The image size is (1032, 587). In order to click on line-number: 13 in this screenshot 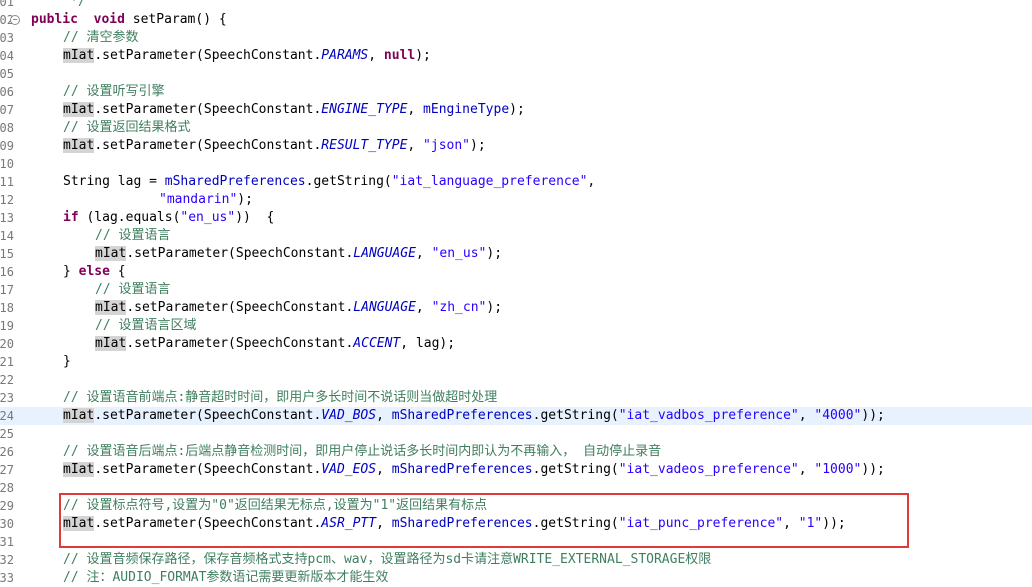, I will do `click(7, 218)`.